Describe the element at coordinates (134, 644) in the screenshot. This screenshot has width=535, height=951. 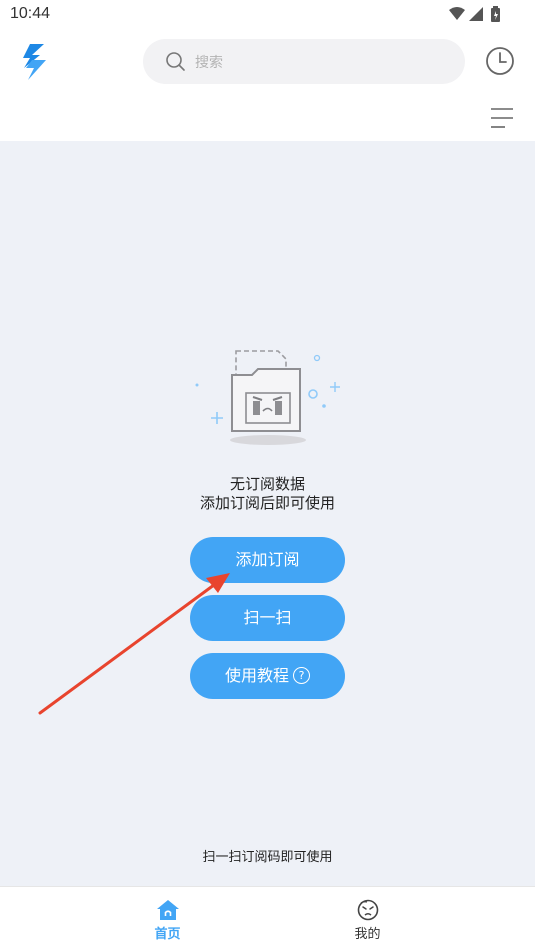
I see `red-arrow-annotation` at that location.